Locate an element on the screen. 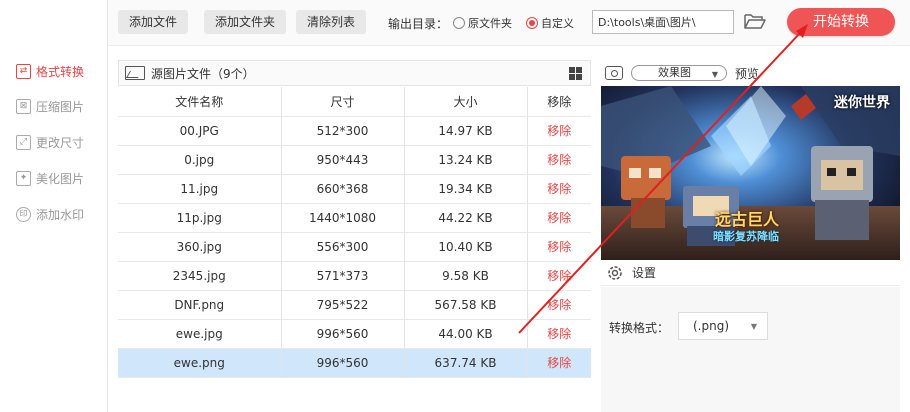 This screenshot has width=910, height=412. filesize-cell: 44.22 KB is located at coordinates (466, 218).